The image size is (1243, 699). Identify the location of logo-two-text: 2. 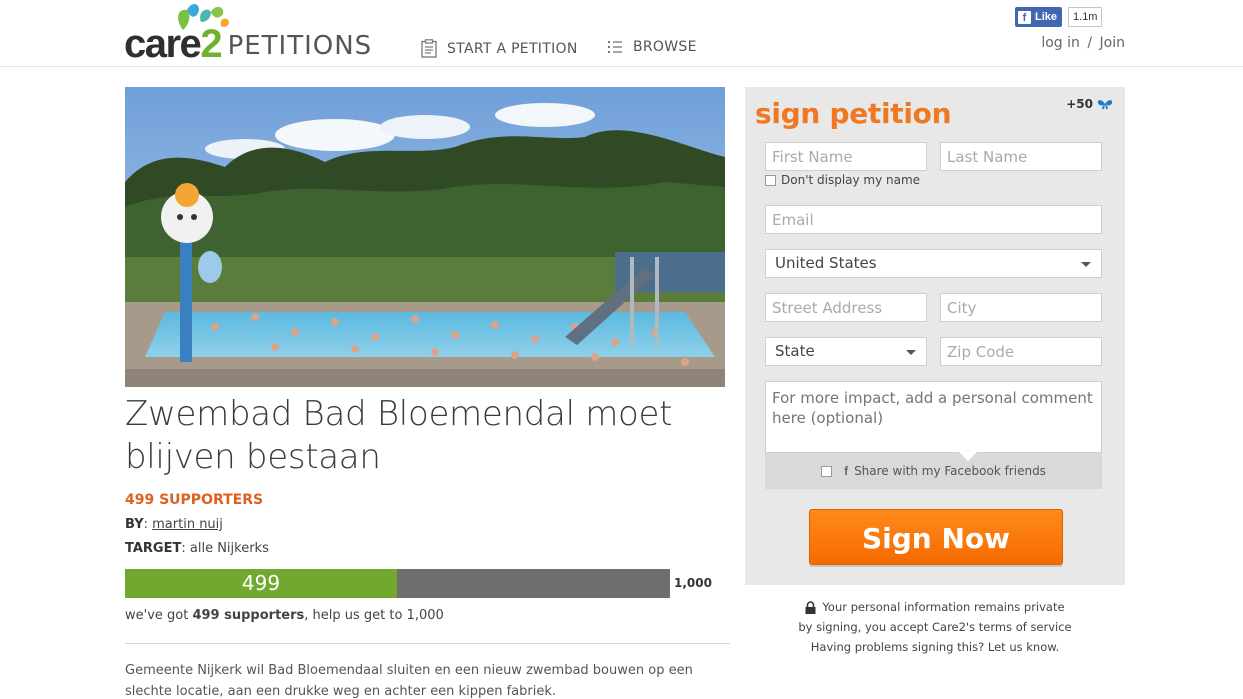
(211, 44).